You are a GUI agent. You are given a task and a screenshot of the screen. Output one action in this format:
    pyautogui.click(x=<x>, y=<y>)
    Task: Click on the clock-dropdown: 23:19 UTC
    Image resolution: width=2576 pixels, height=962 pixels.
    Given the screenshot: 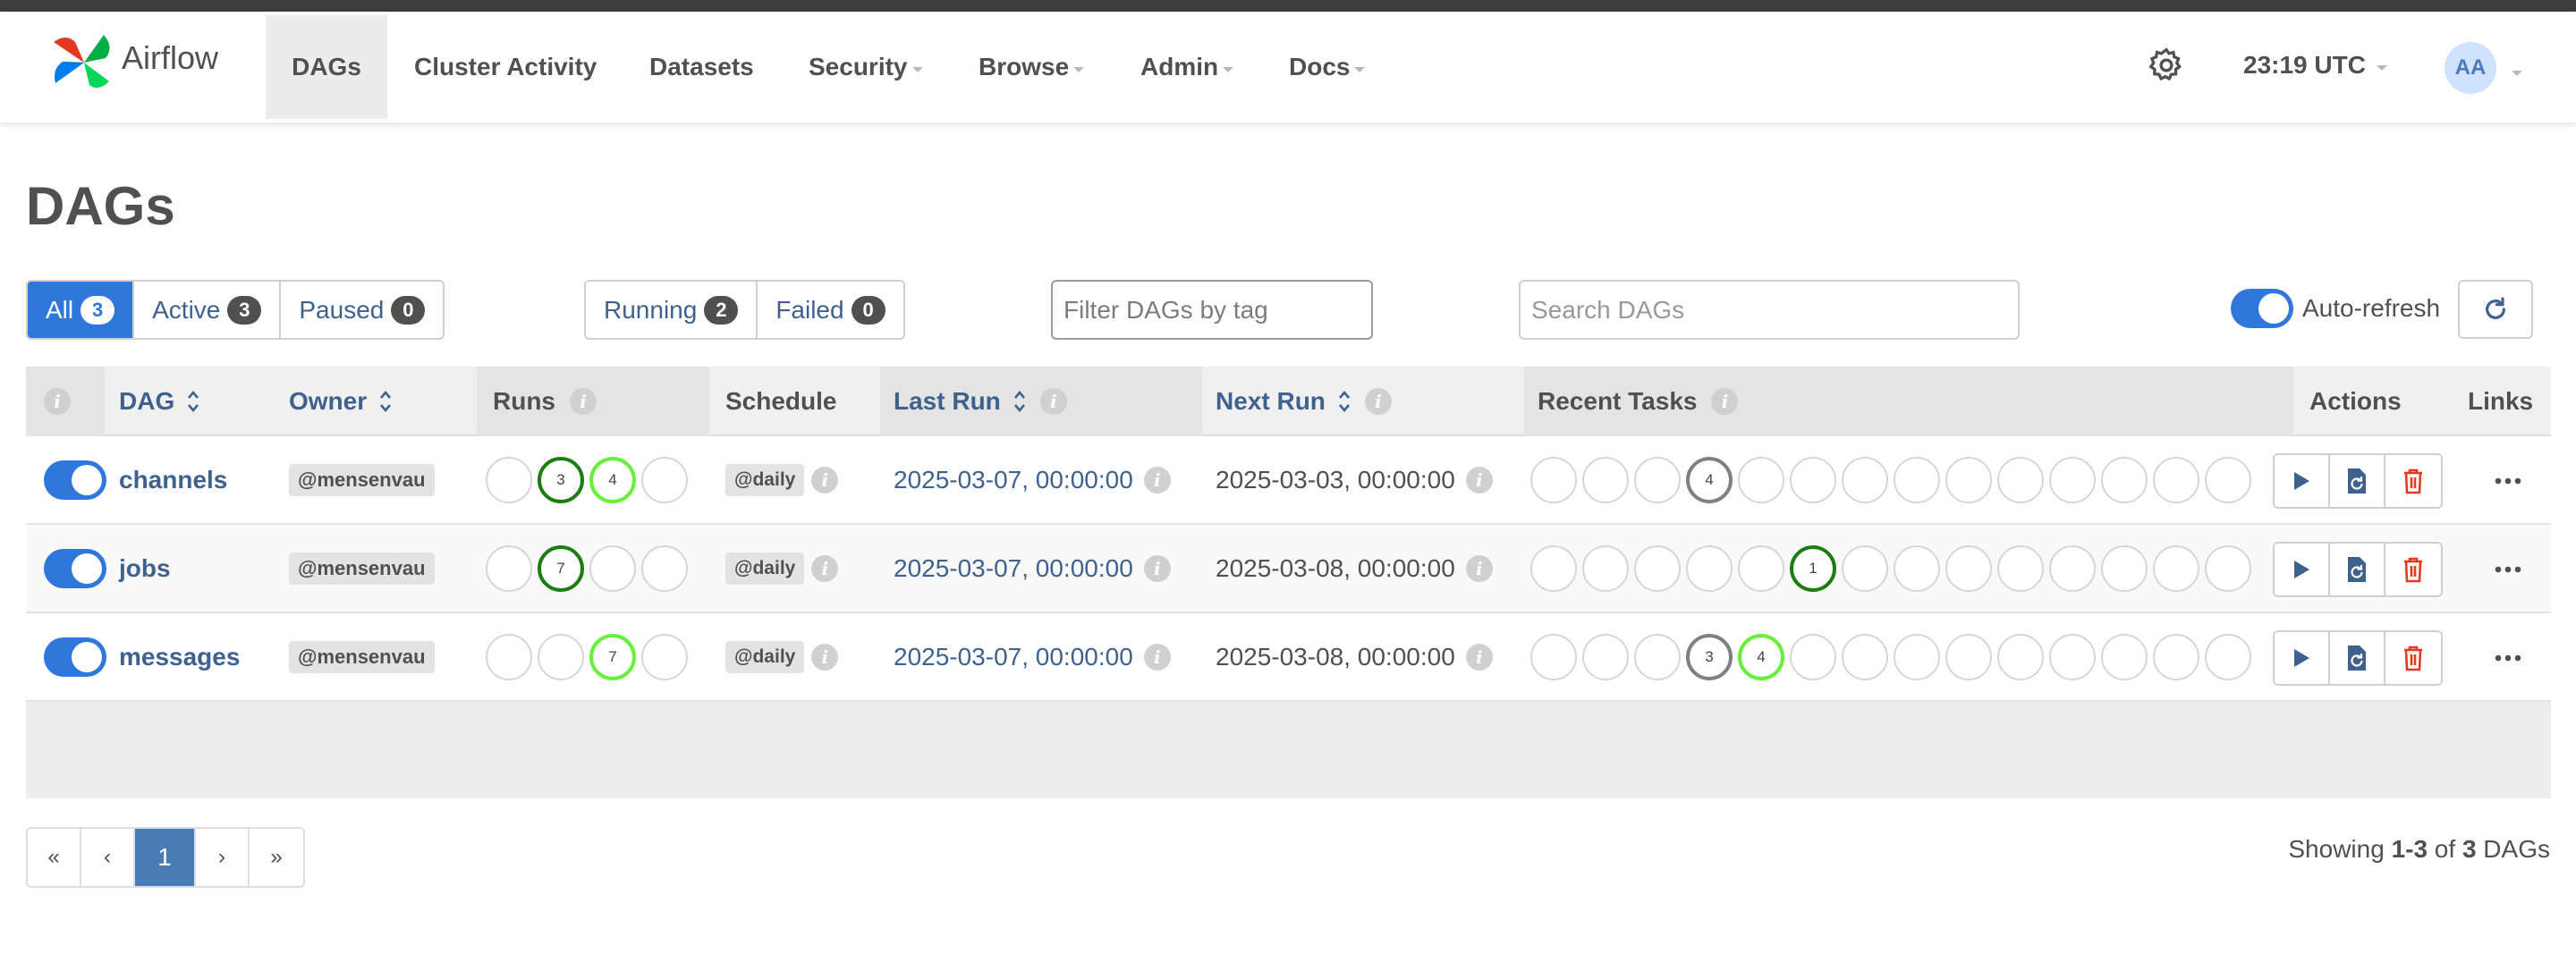 What is the action you would take?
    pyautogui.click(x=2315, y=65)
    